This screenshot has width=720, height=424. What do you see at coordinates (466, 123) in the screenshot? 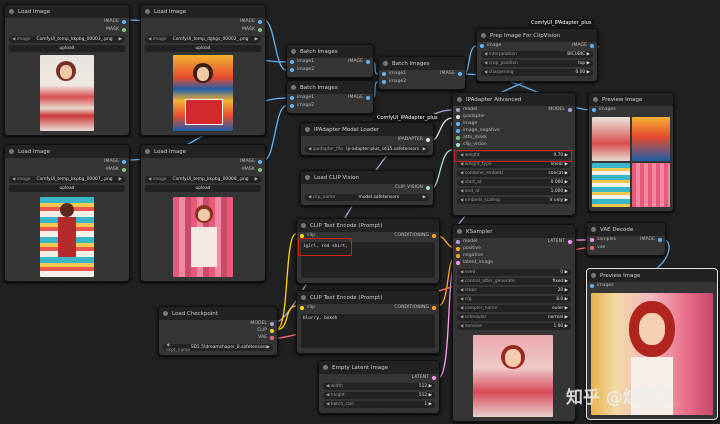
I see `input-image: image` at bounding box center [466, 123].